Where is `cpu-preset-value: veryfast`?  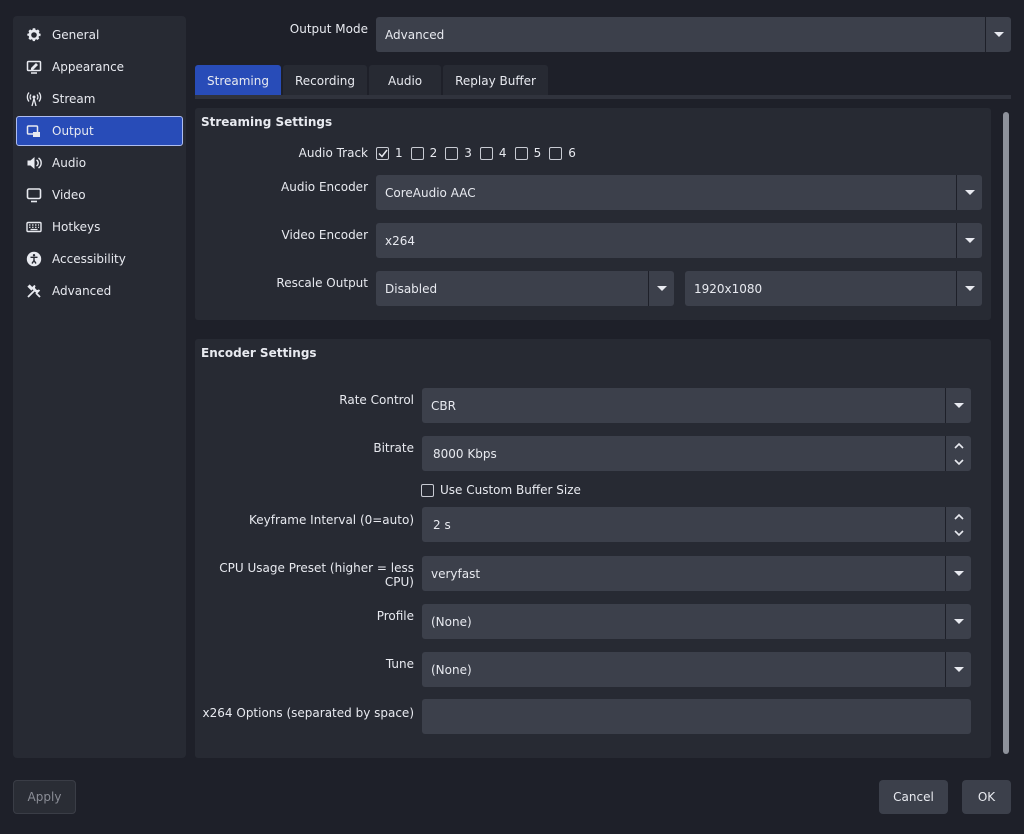 cpu-preset-value: veryfast is located at coordinates (456, 573).